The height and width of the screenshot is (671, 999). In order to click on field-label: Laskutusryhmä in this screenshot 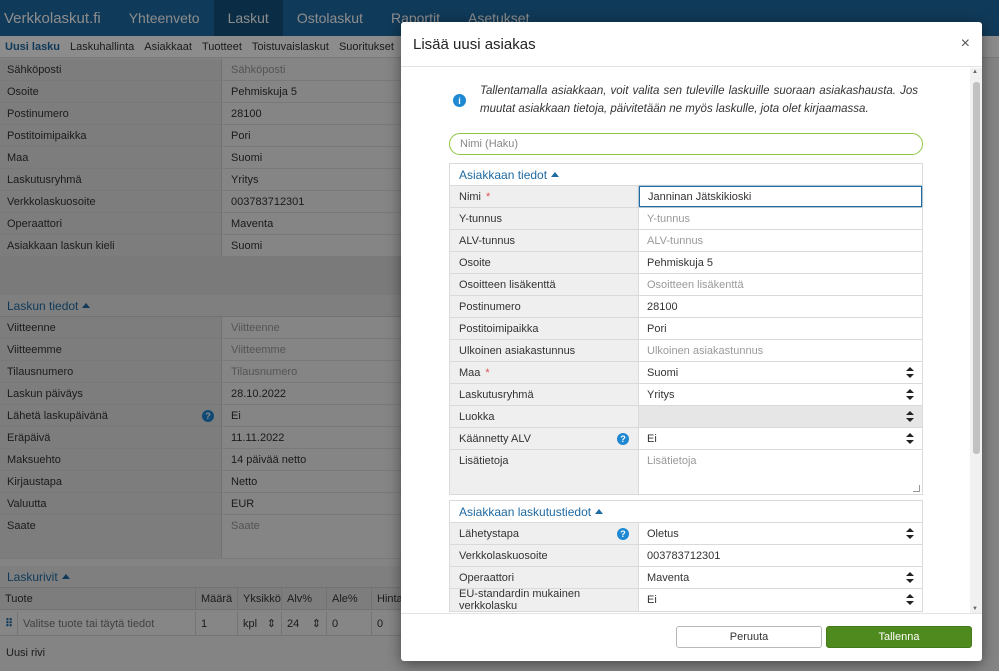, I will do `click(544, 394)`.